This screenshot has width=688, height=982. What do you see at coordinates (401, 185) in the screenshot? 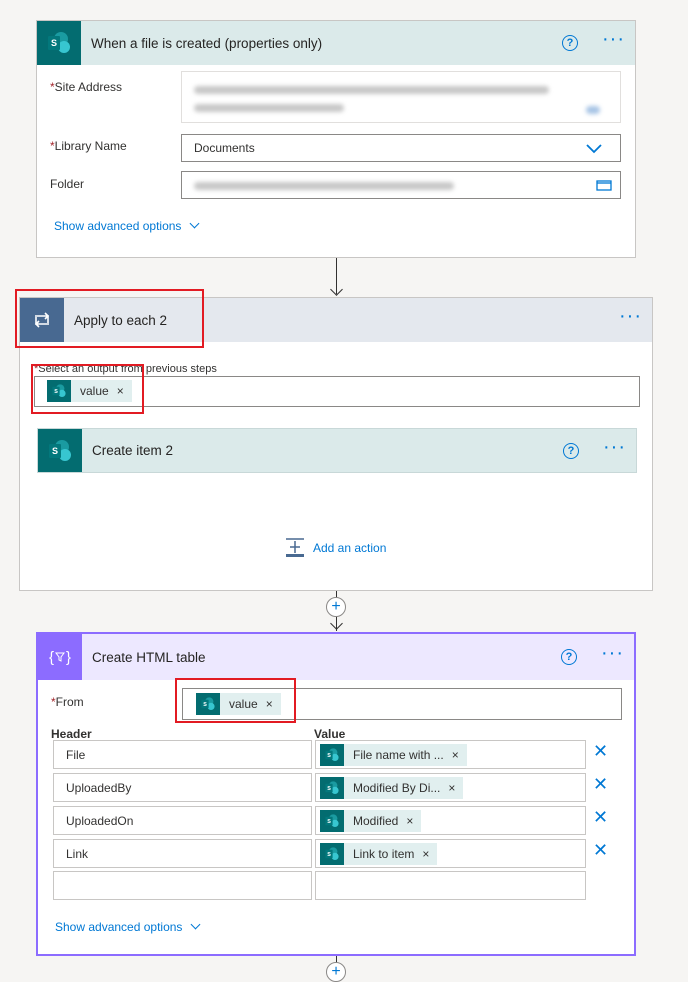
I see `folder-input` at bounding box center [401, 185].